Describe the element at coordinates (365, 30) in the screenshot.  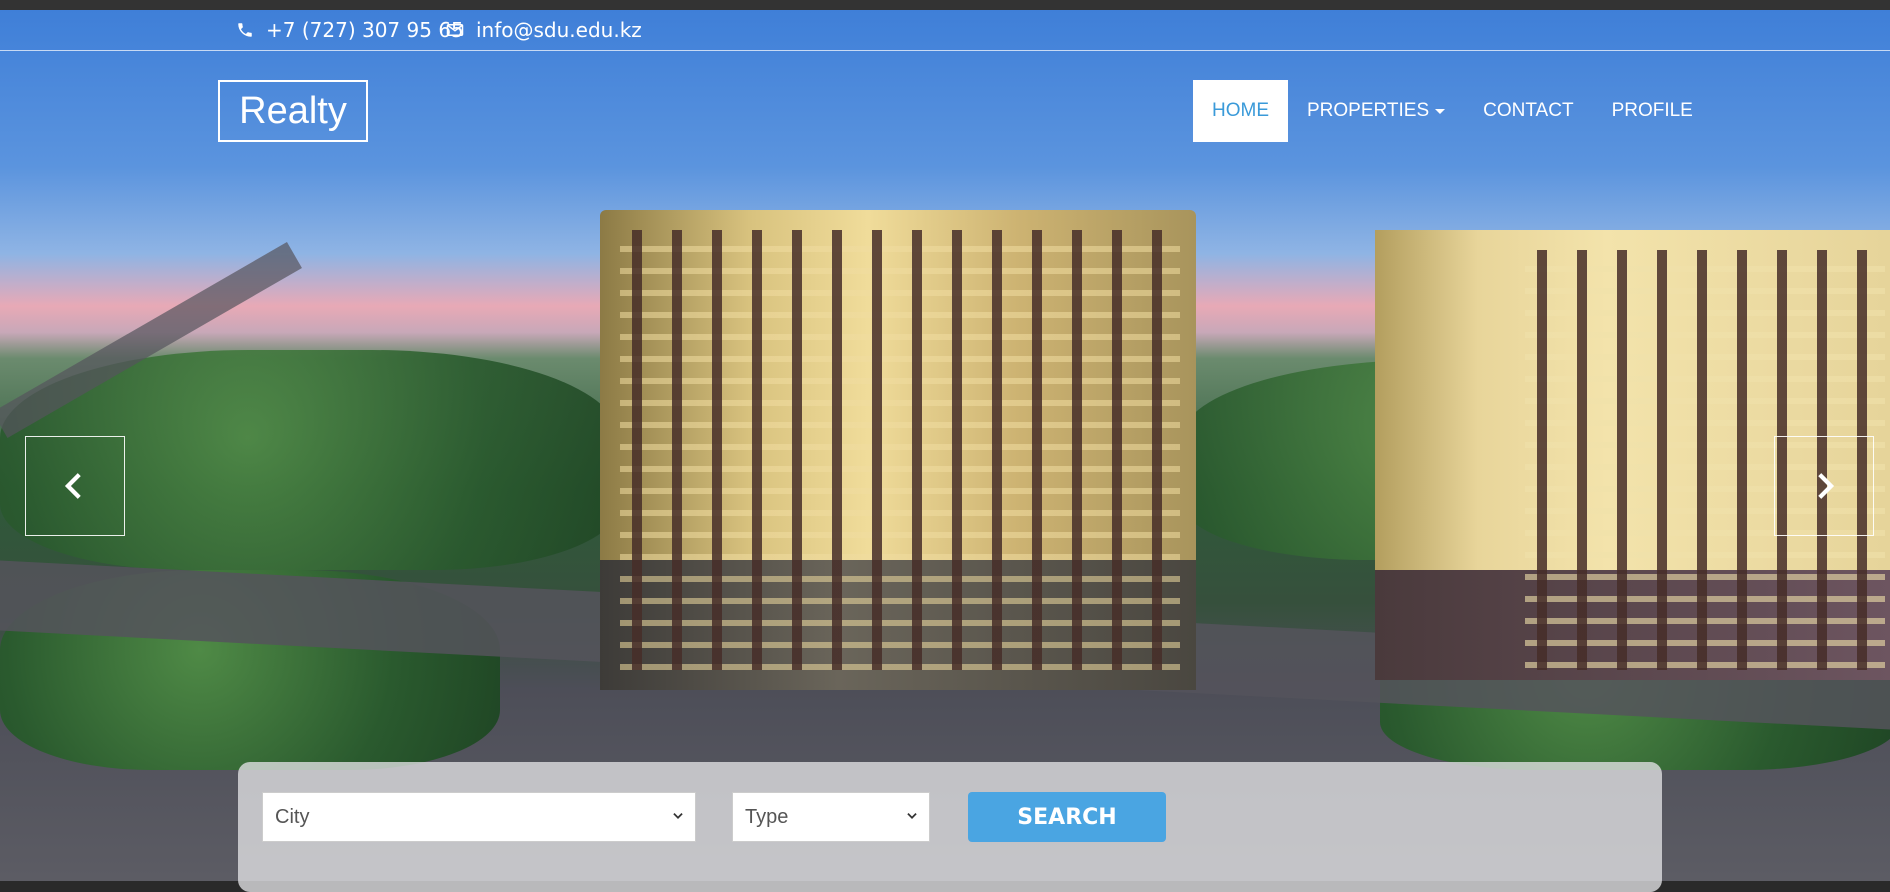
I see `phone-number: +7 (727) 307 95 65` at that location.